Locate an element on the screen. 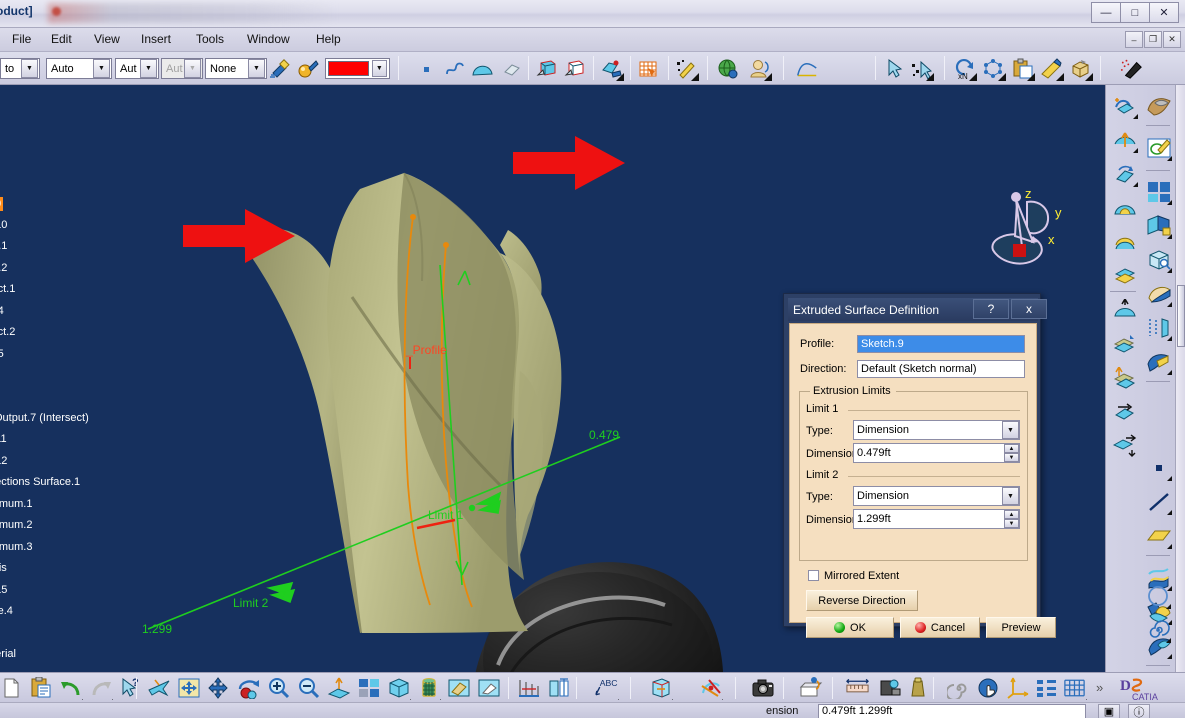  free-form-surface-icon is located at coordinates (1159, 106).